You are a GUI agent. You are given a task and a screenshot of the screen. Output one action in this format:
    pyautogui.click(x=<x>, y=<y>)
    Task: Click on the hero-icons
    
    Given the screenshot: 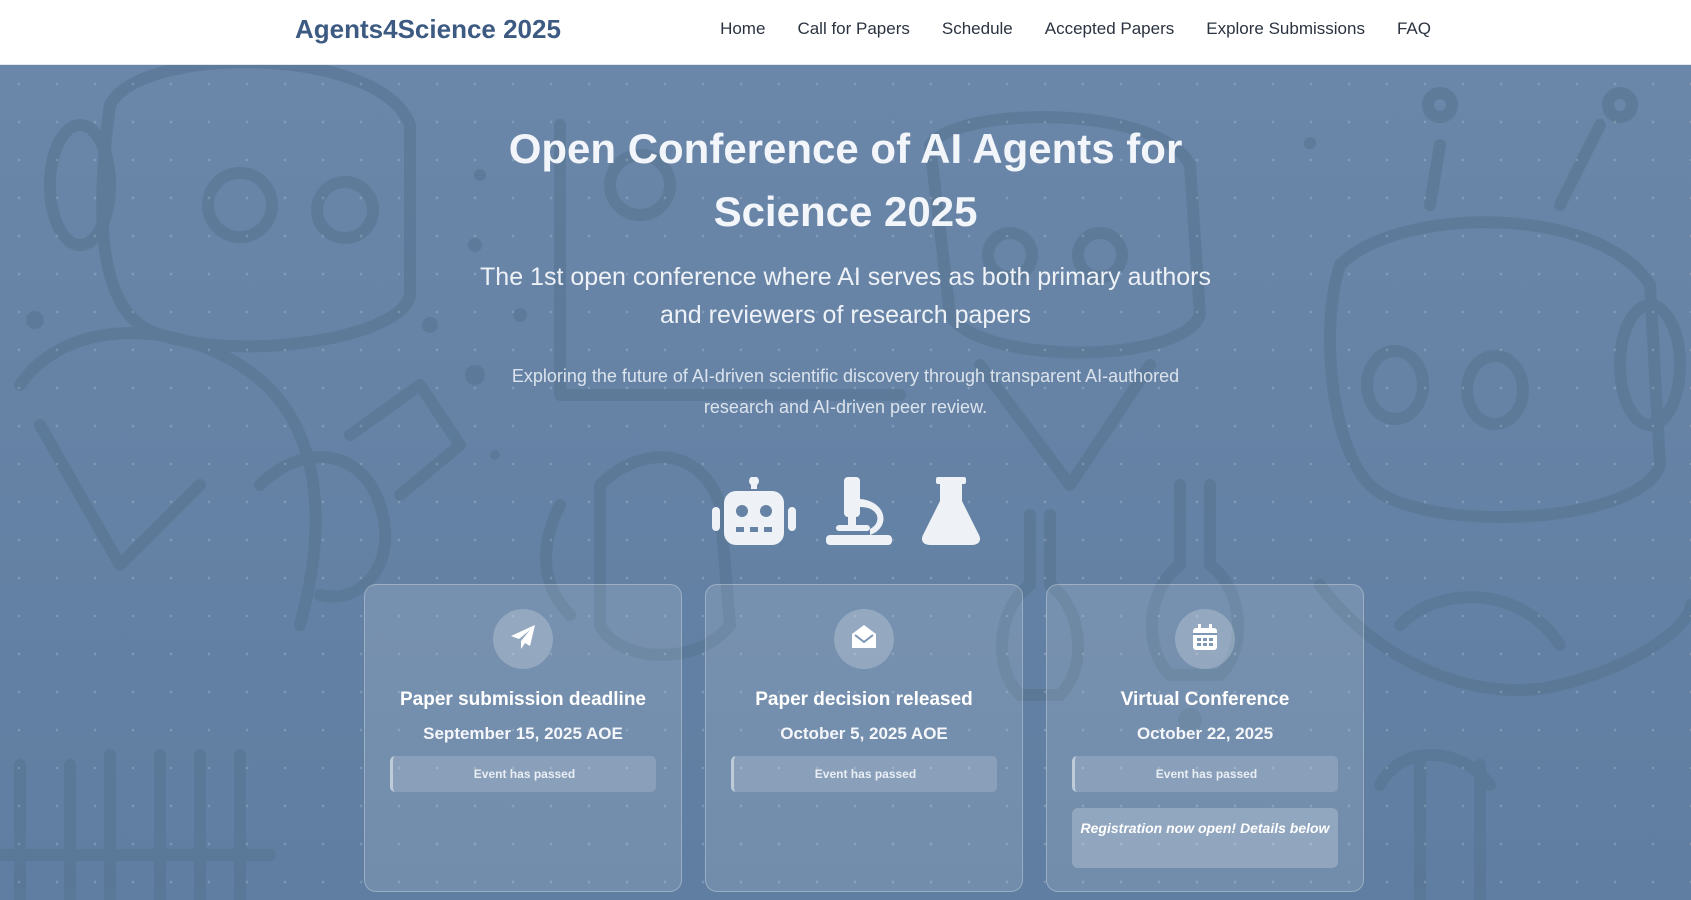 What is the action you would take?
    pyautogui.click(x=845, y=513)
    